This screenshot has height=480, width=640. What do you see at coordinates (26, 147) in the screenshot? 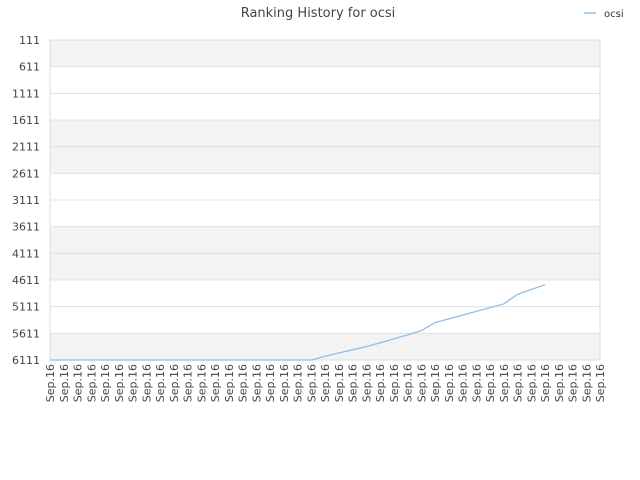
I see `y-tick-label: 2111` at bounding box center [26, 147].